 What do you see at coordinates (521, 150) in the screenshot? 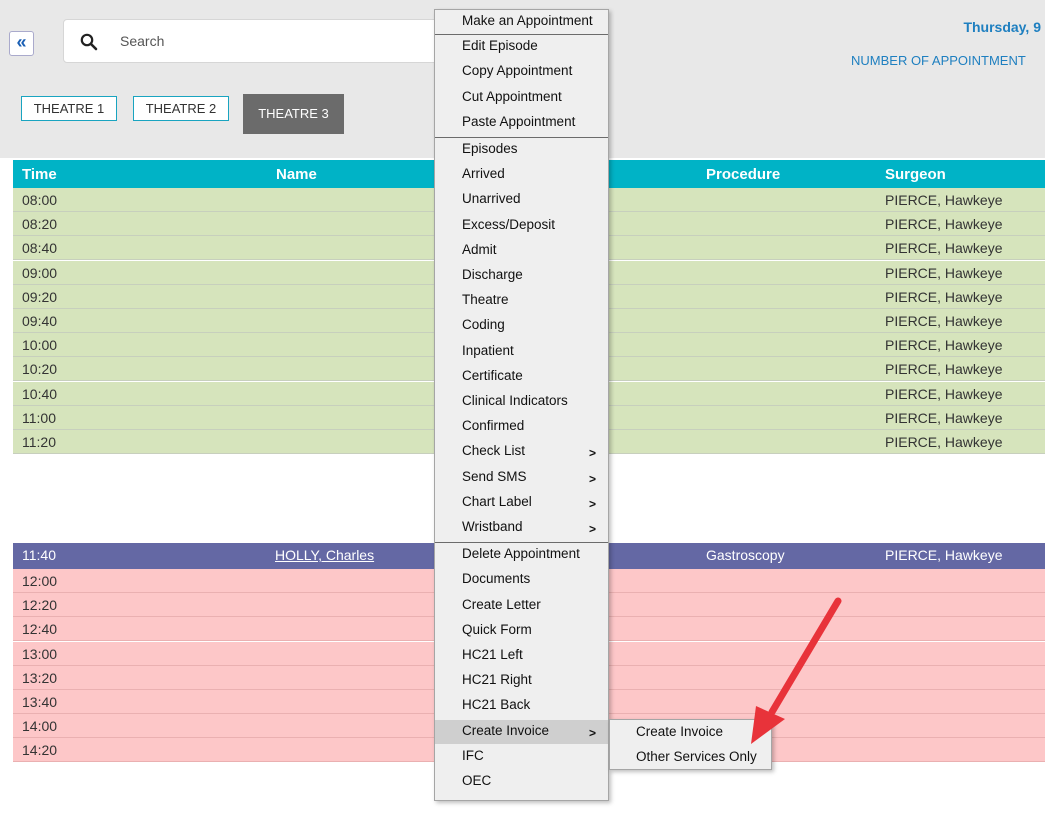
I see `menu-item-episodes: Episodes` at bounding box center [521, 150].